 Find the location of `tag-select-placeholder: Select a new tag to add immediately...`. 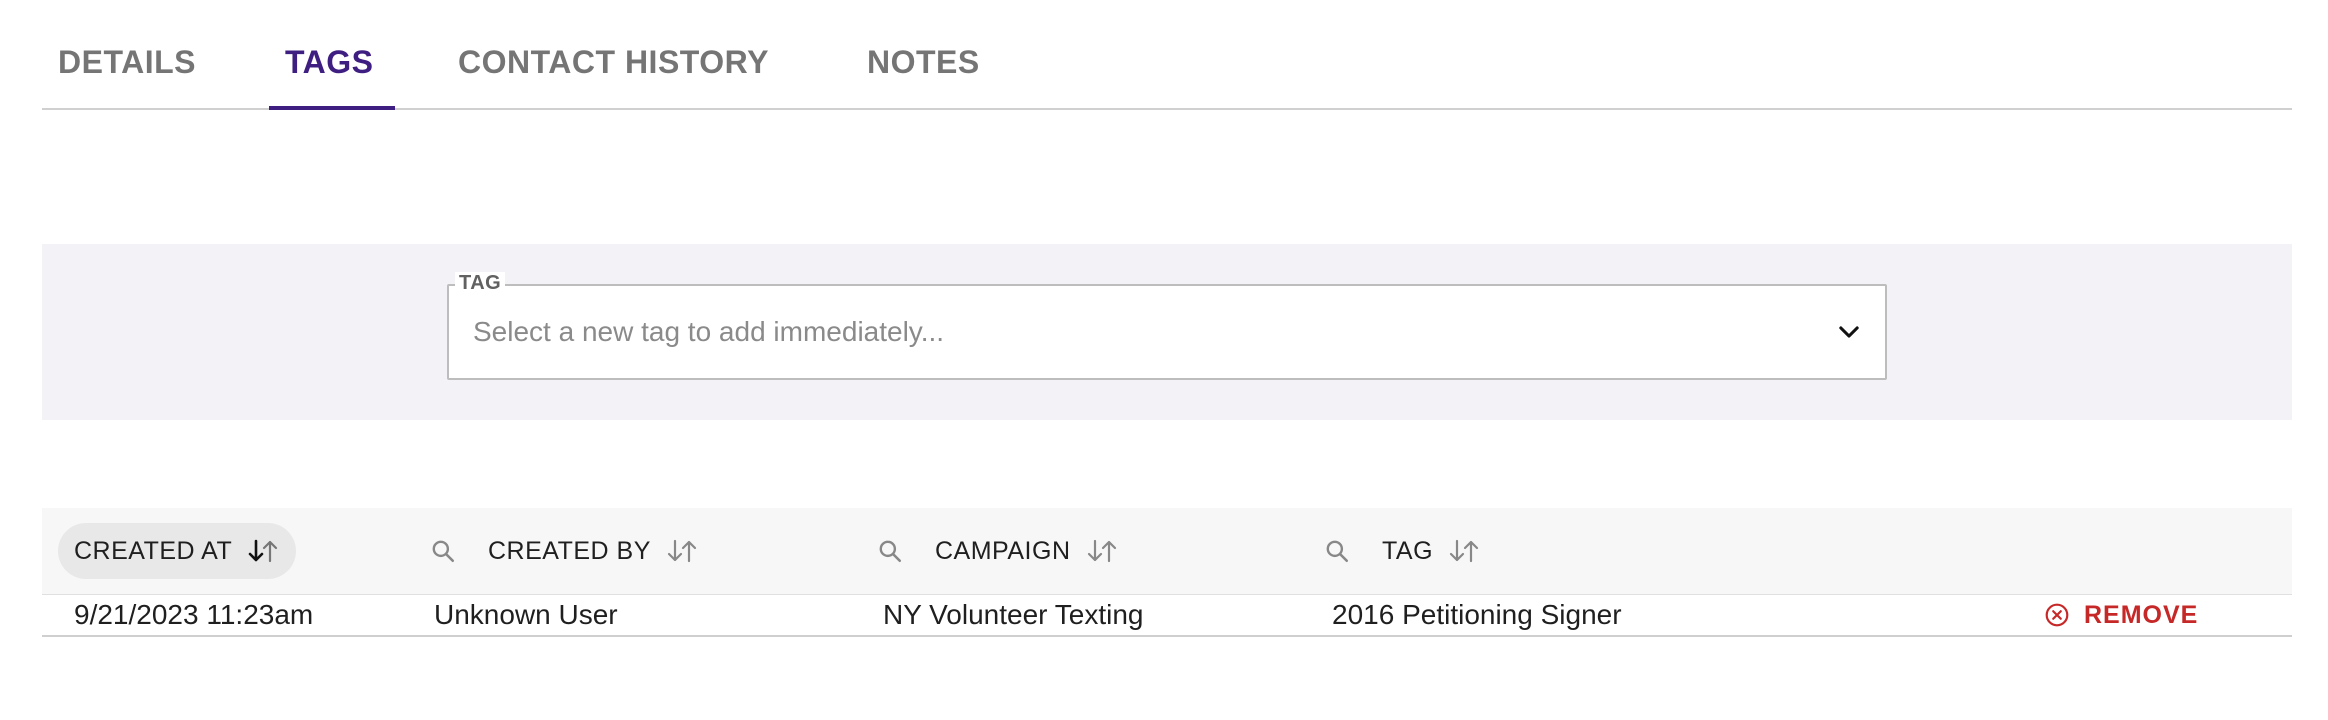

tag-select-placeholder: Select a new tag to add immediately... is located at coordinates (709, 331).